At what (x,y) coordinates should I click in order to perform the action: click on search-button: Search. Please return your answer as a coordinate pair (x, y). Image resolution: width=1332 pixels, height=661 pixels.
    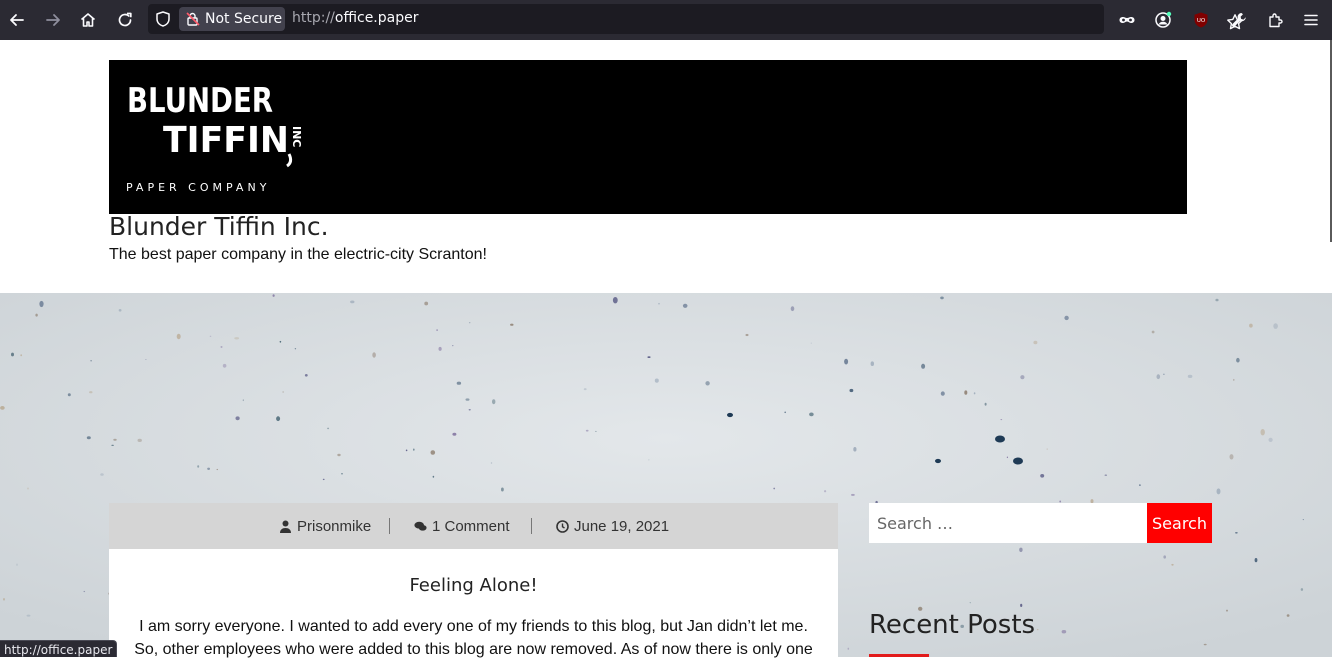
    Looking at the image, I should click on (1179, 523).